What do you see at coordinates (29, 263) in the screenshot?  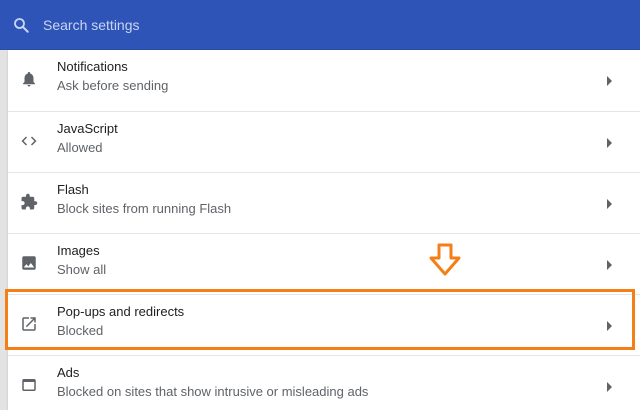 I see `image-icon` at bounding box center [29, 263].